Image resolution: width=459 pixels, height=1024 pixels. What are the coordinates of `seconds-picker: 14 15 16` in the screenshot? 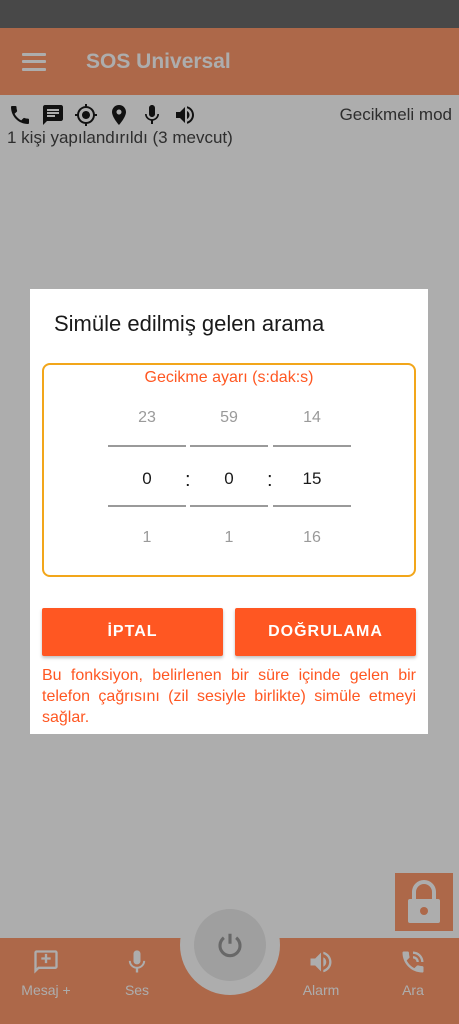 It's located at (312, 480).